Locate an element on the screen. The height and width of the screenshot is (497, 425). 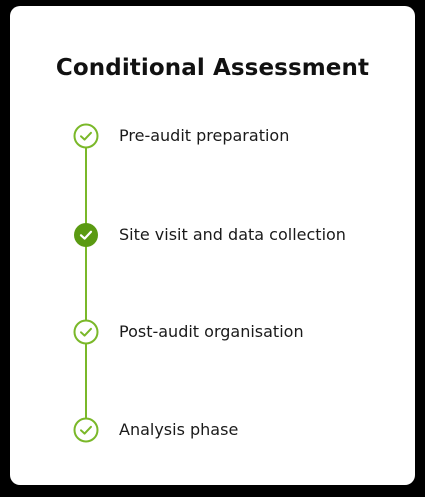
timeline-step-post-audit: Post-audit organisation is located at coordinates (188, 332).